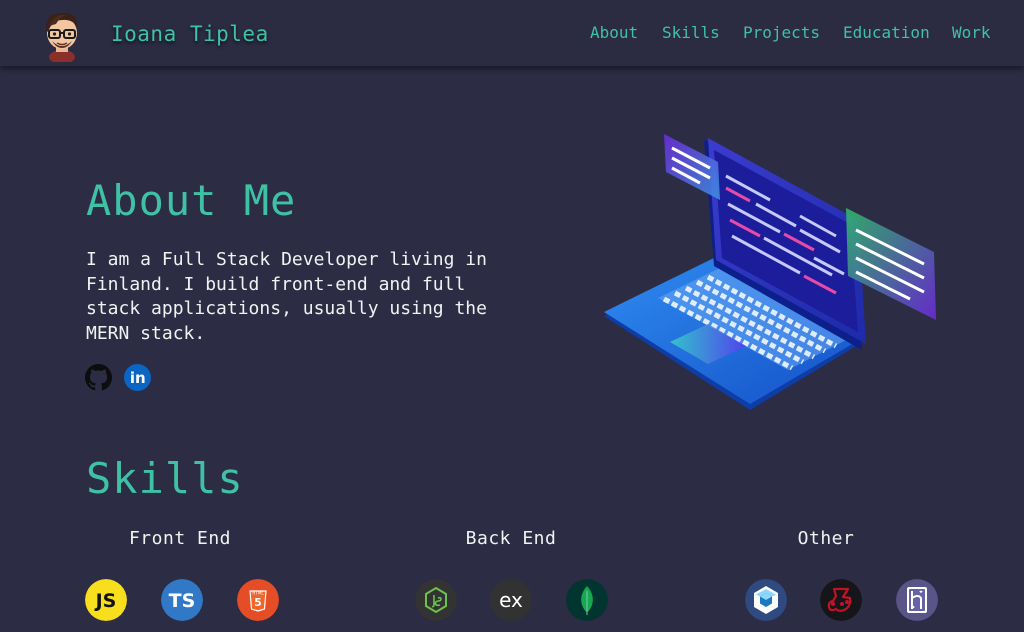 This screenshot has height=632, width=1024. What do you see at coordinates (614, 32) in the screenshot?
I see `nav-about: About` at bounding box center [614, 32].